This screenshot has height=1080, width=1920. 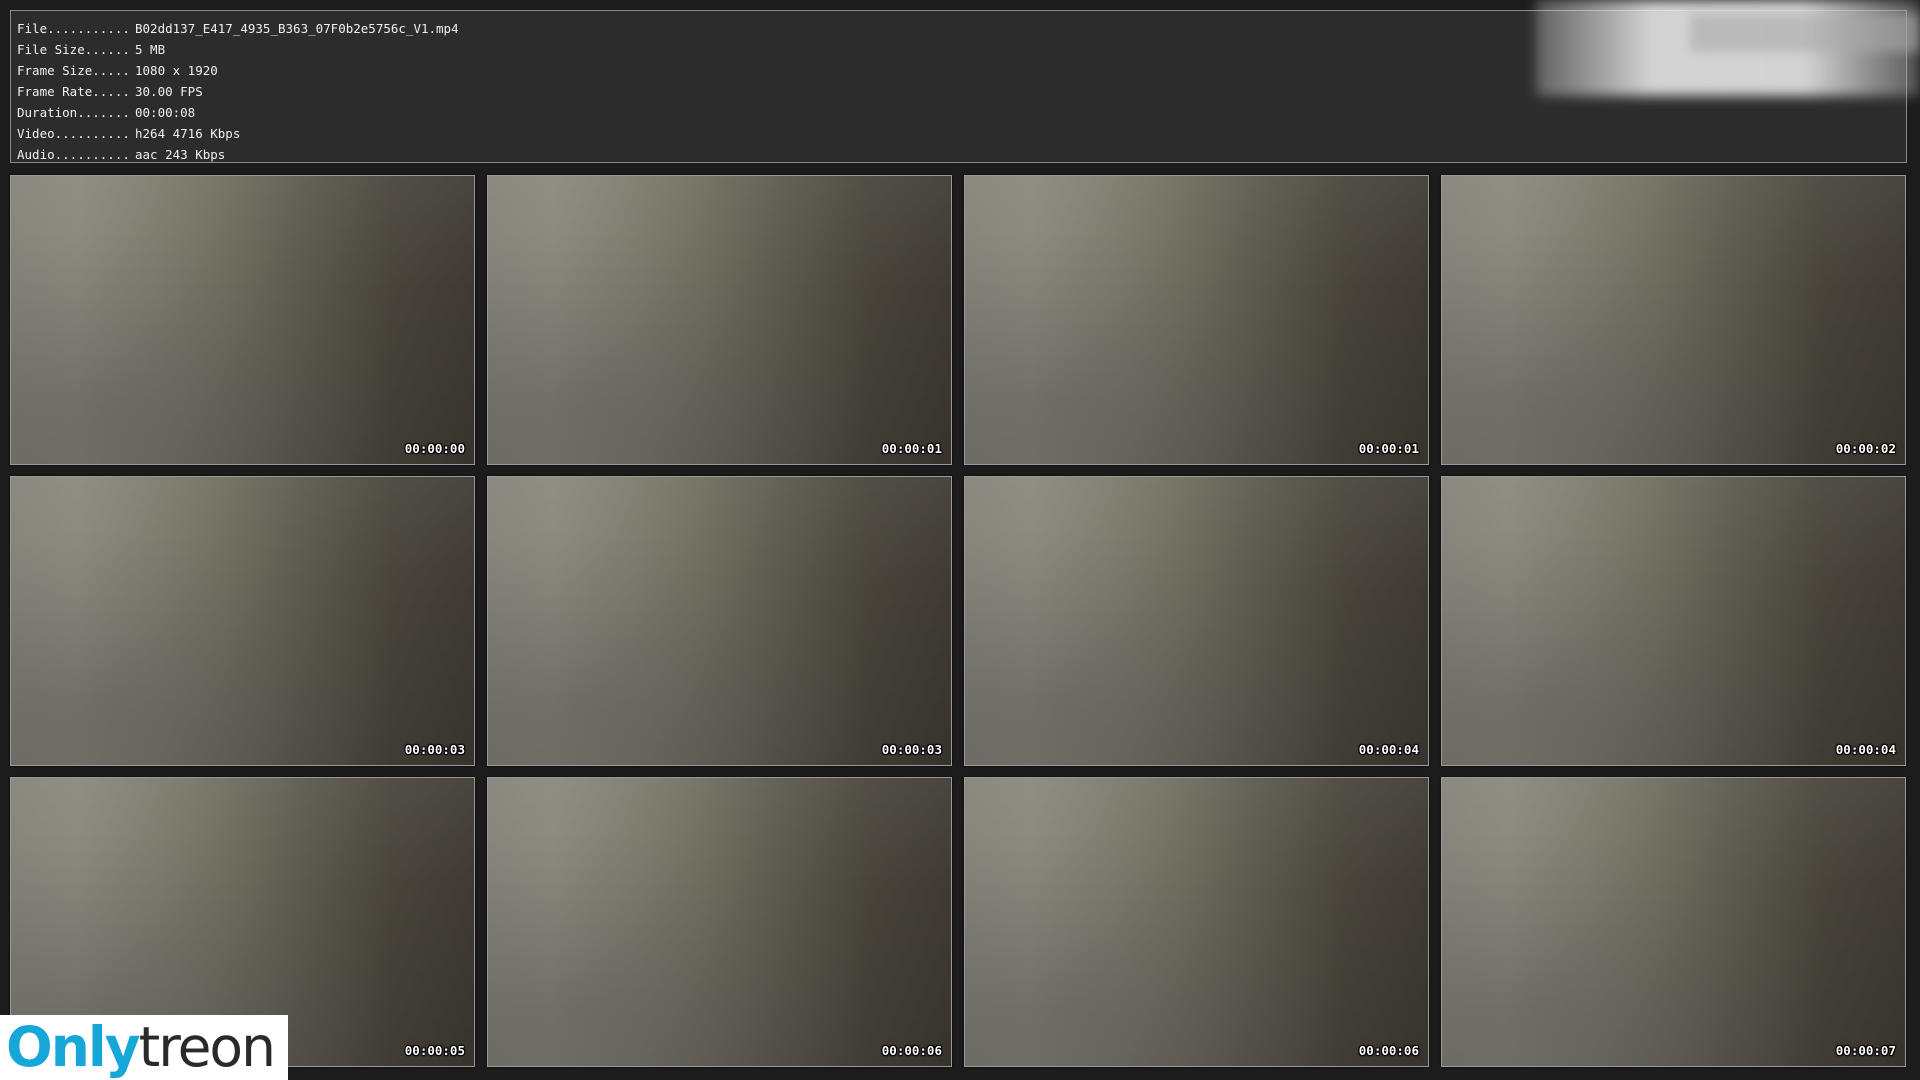 What do you see at coordinates (188, 133) in the screenshot?
I see `info-value: h264 4716 Kbps` at bounding box center [188, 133].